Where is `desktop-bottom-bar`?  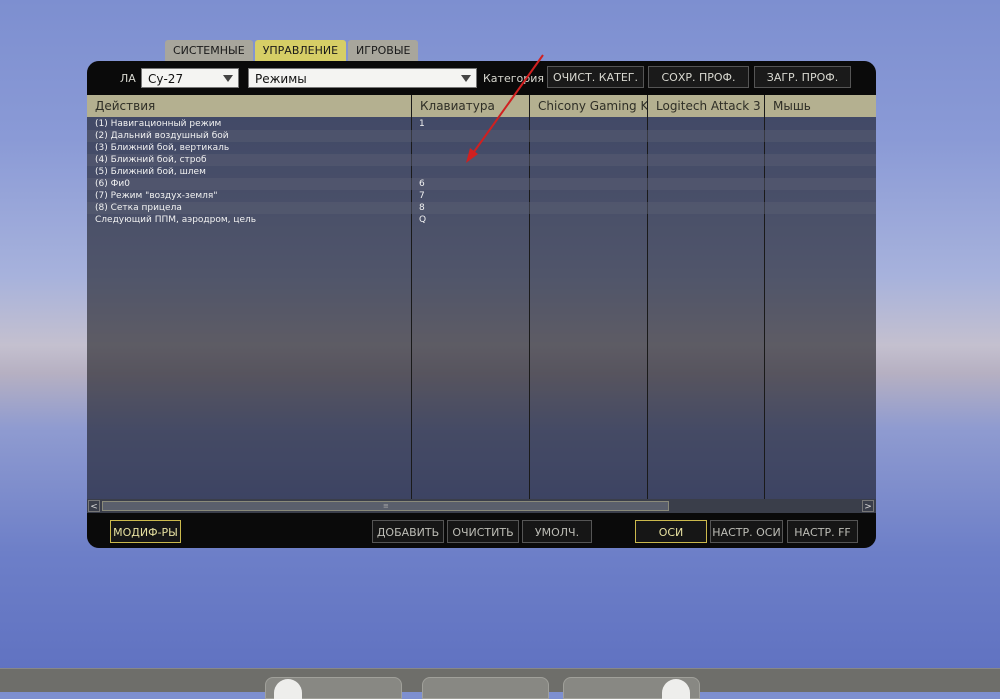
desktop-bottom-bar is located at coordinates (500, 683).